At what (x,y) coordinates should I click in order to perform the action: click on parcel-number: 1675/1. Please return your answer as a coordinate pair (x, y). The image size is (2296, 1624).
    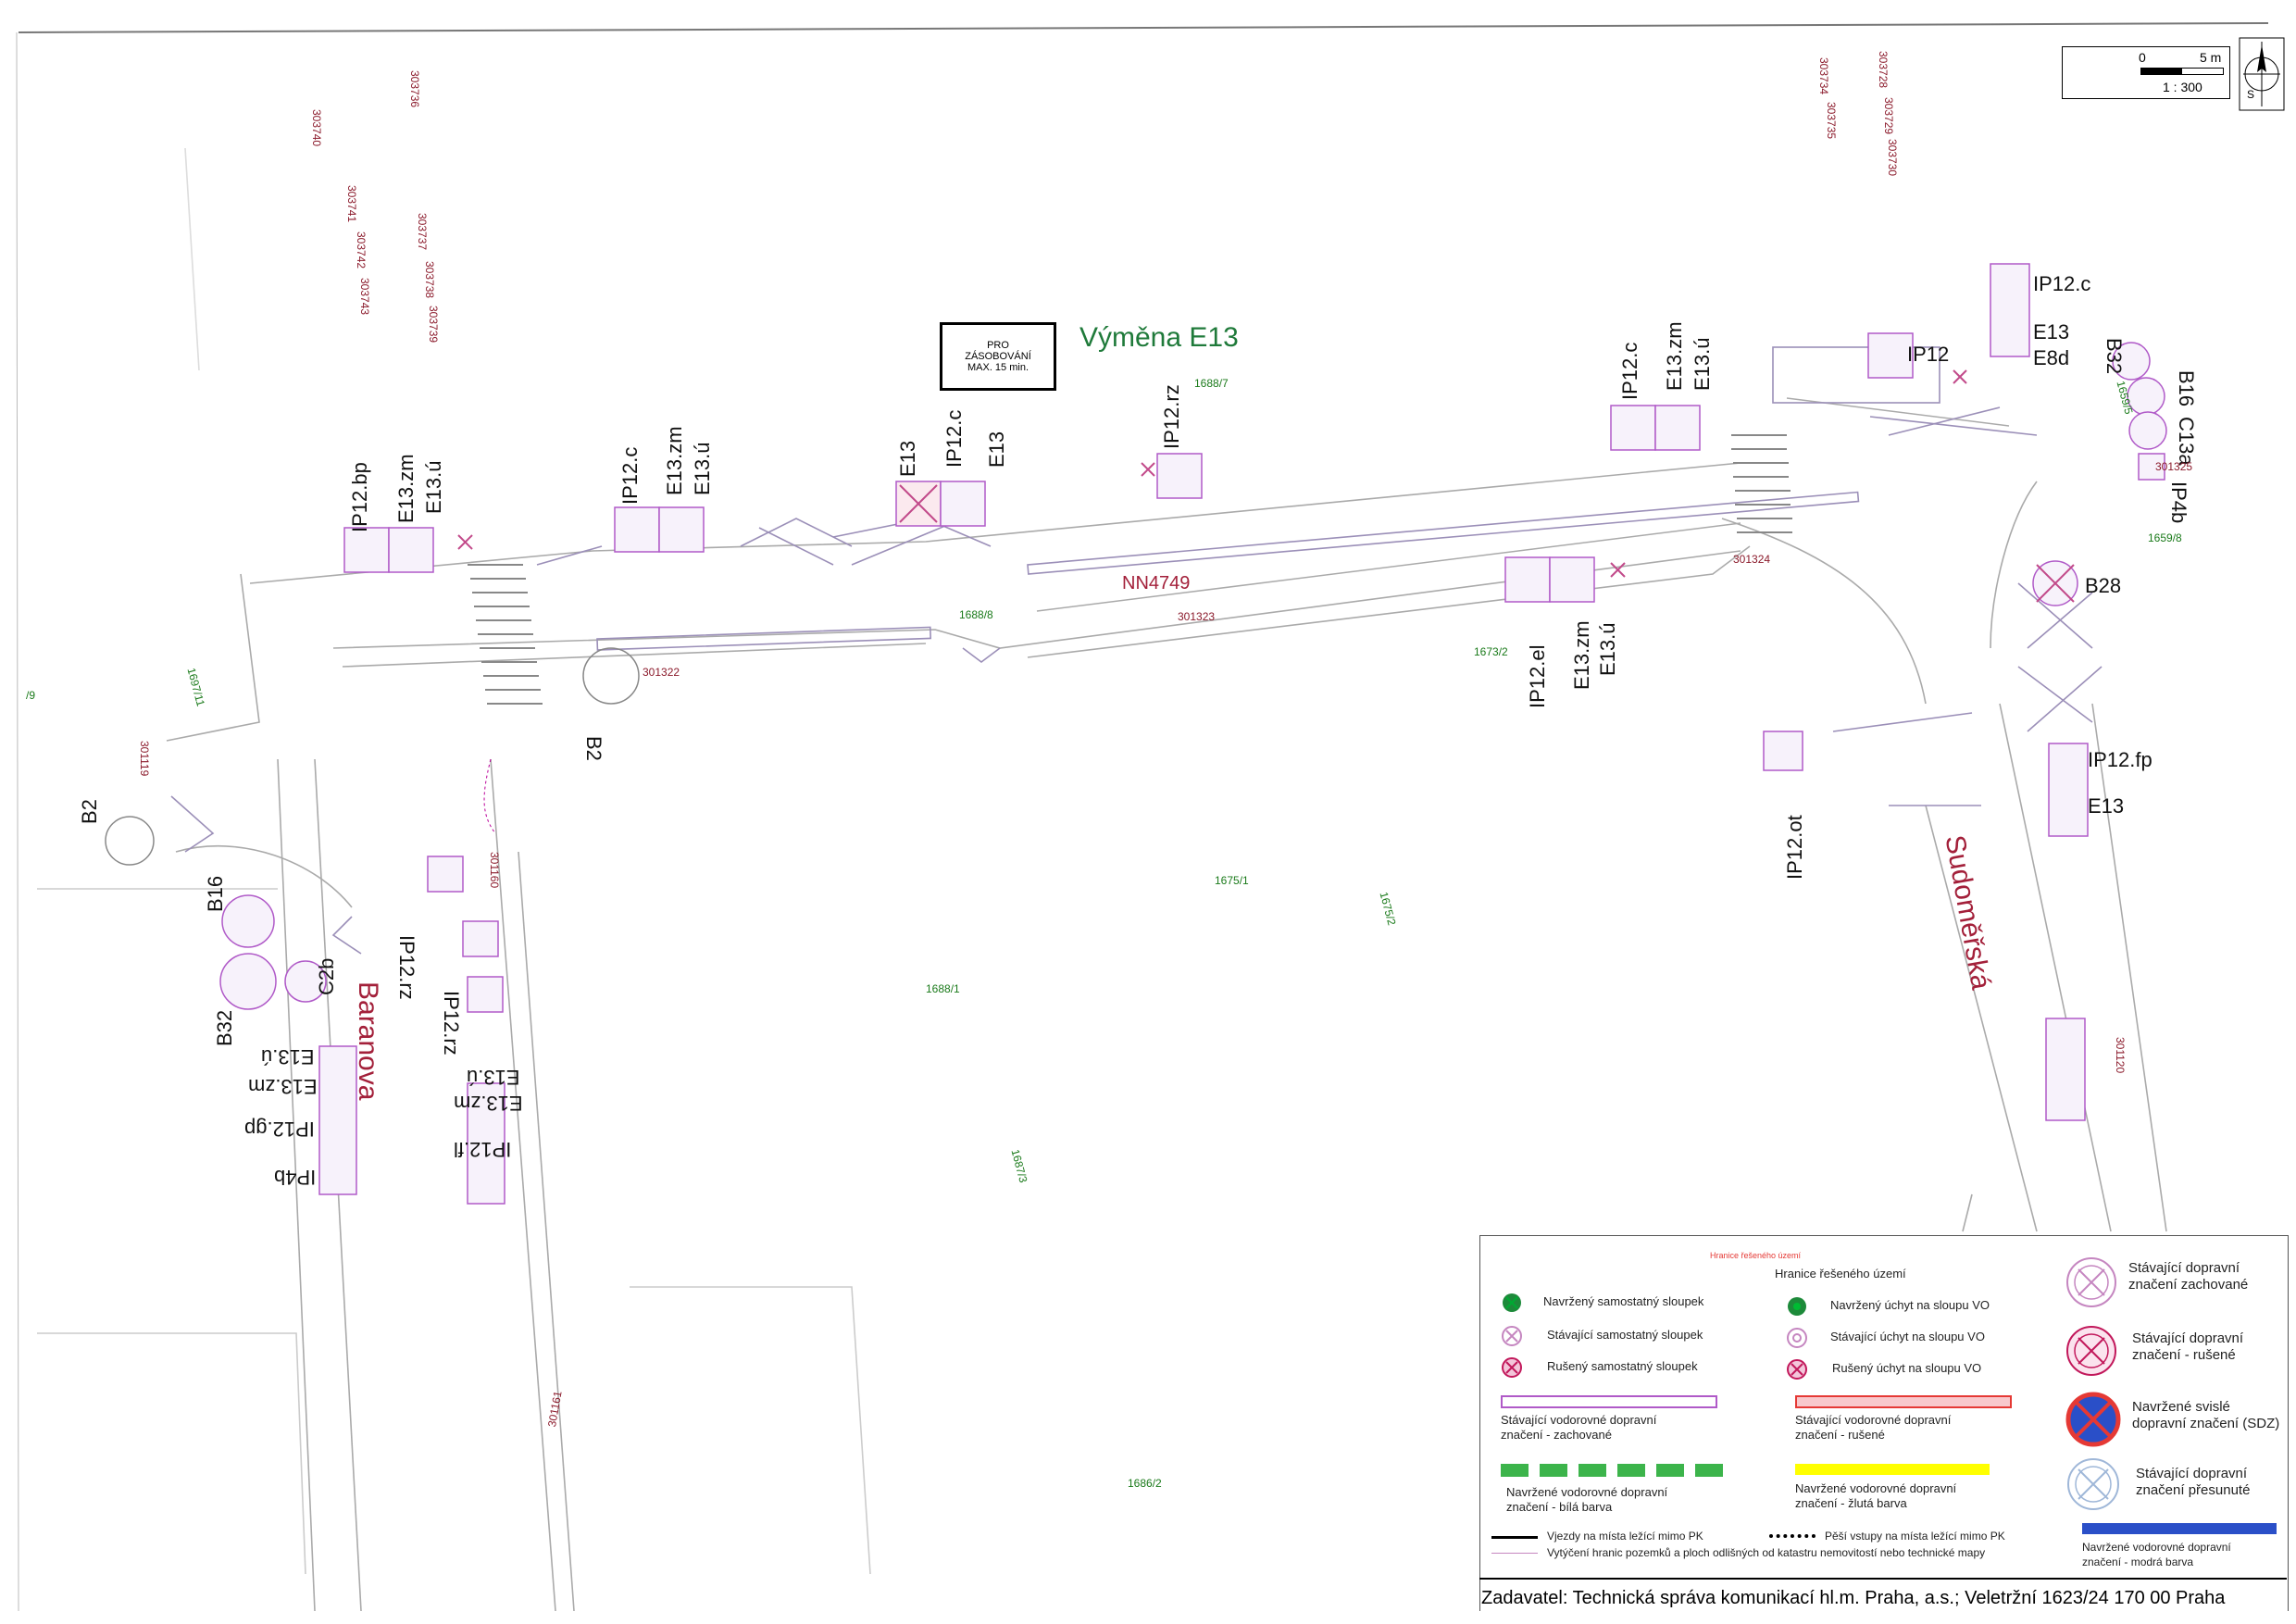
    Looking at the image, I should click on (1232, 880).